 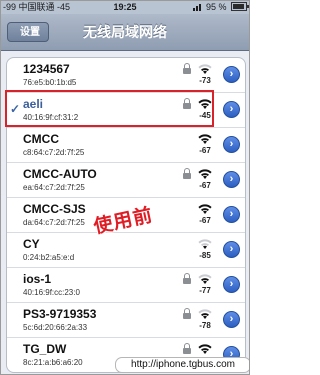 What do you see at coordinates (60, 174) in the screenshot?
I see `network-name: CMCC-AUTO` at bounding box center [60, 174].